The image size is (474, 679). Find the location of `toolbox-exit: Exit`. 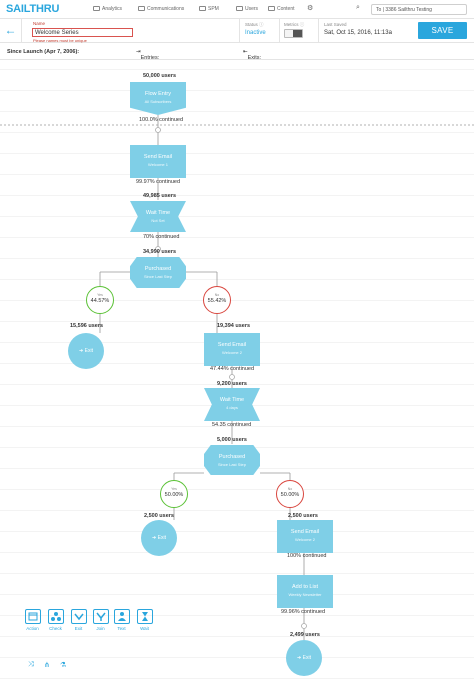

toolbox-exit: Exit is located at coordinates (78, 620).